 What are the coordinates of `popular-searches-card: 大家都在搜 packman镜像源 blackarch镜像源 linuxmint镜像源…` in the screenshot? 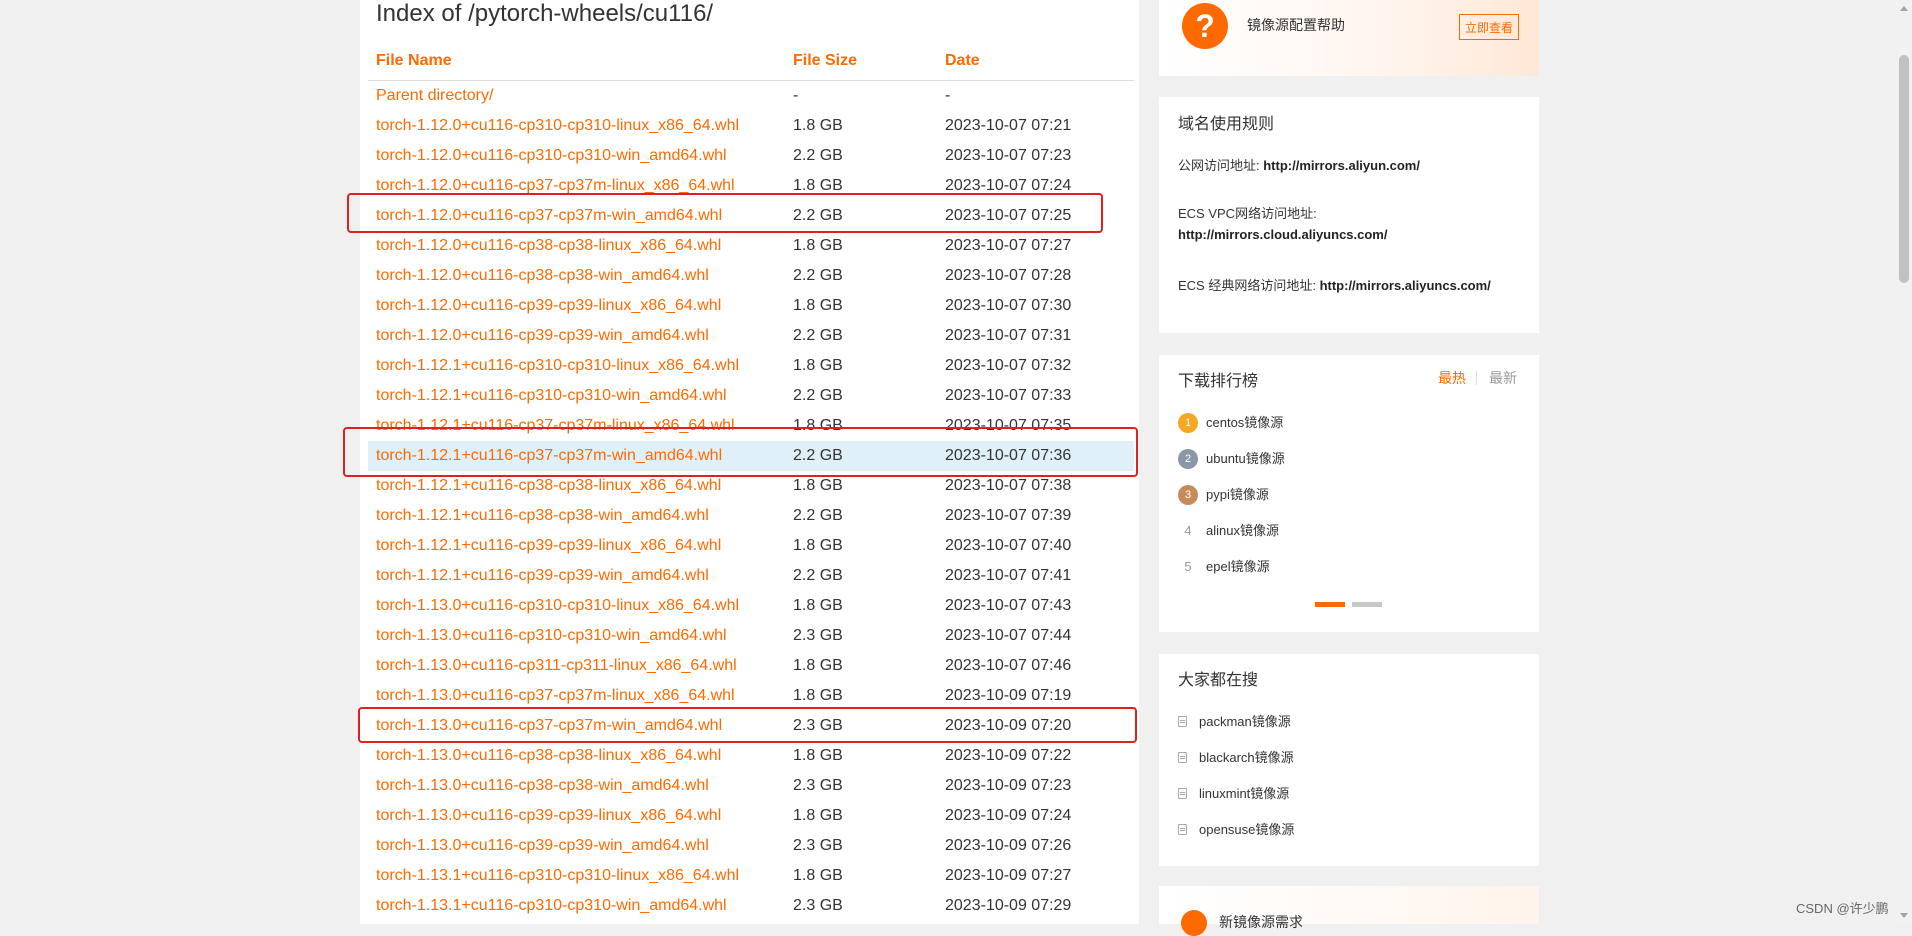 It's located at (1349, 760).